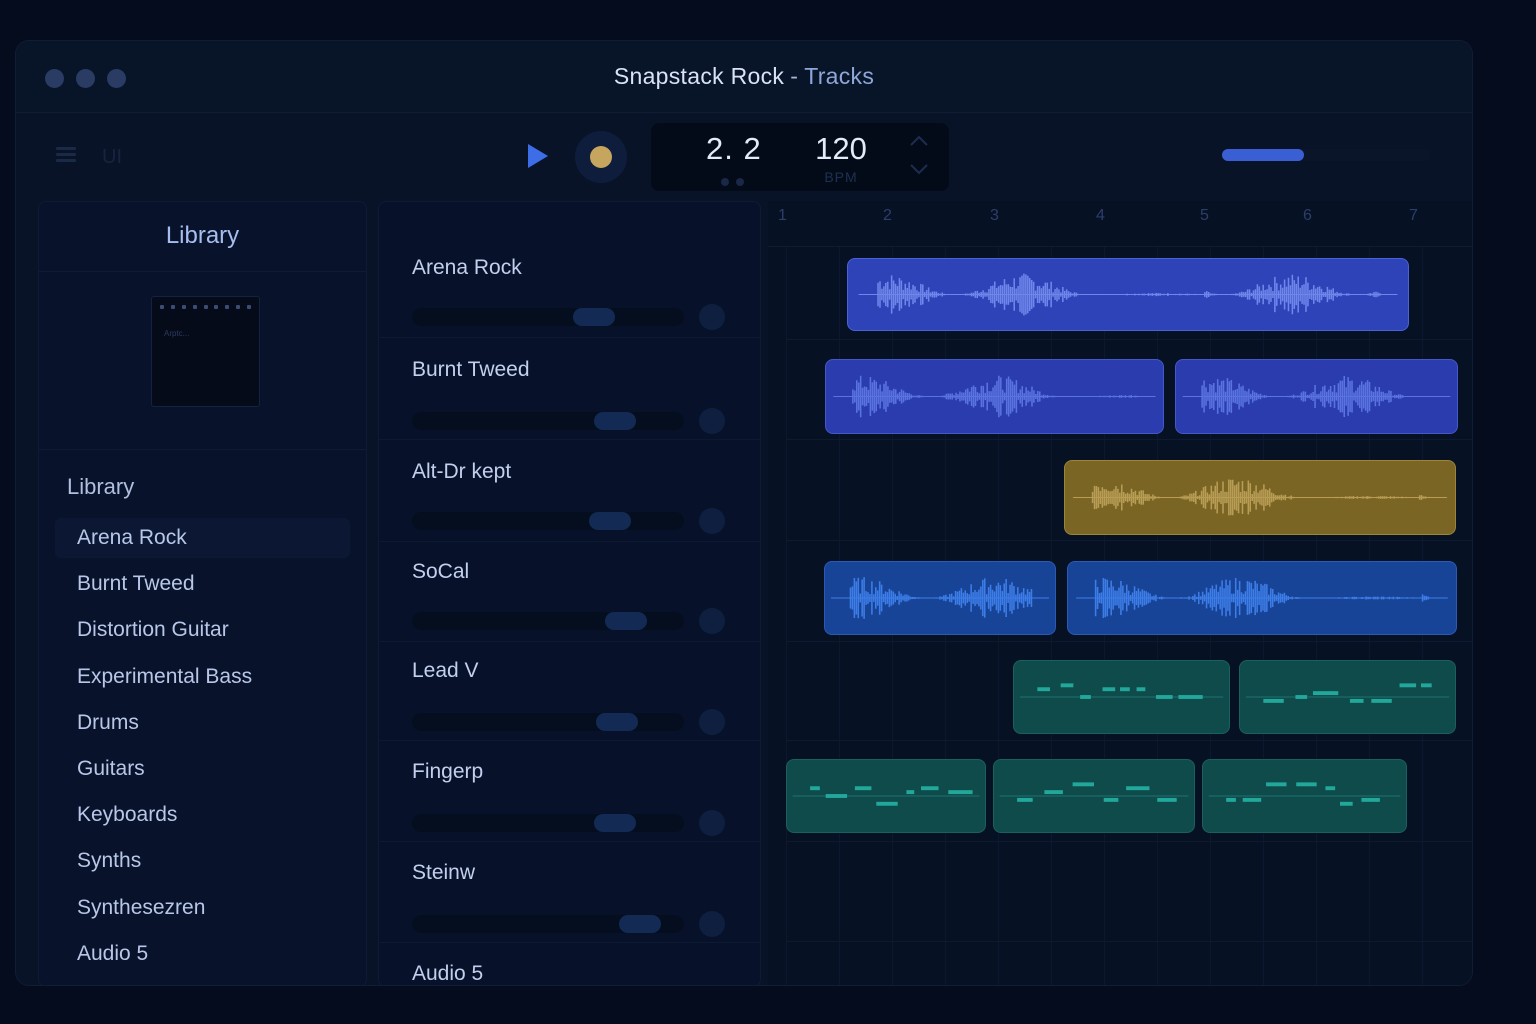 This screenshot has height=1024, width=1536. I want to click on library-item: Synthesezren, so click(202, 908).